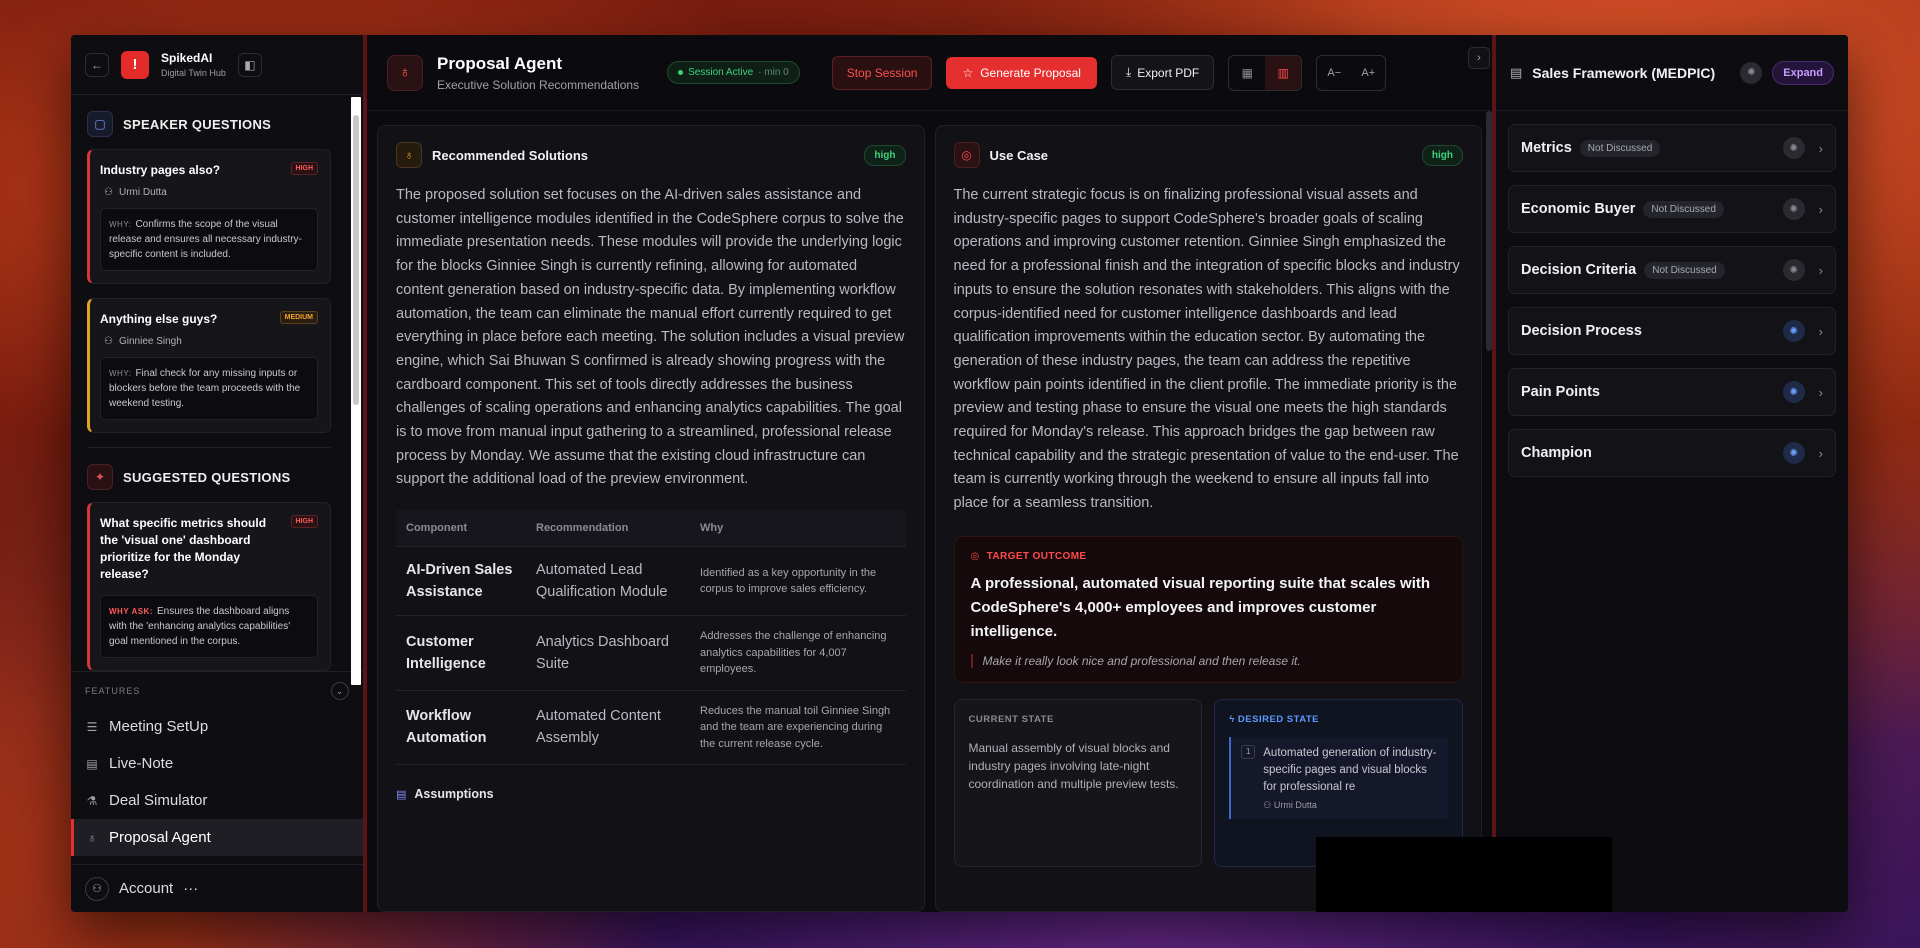 This screenshot has width=1920, height=948. I want to click on framework-item-pain-points: Pain Points ✺ ›, so click(1672, 392).